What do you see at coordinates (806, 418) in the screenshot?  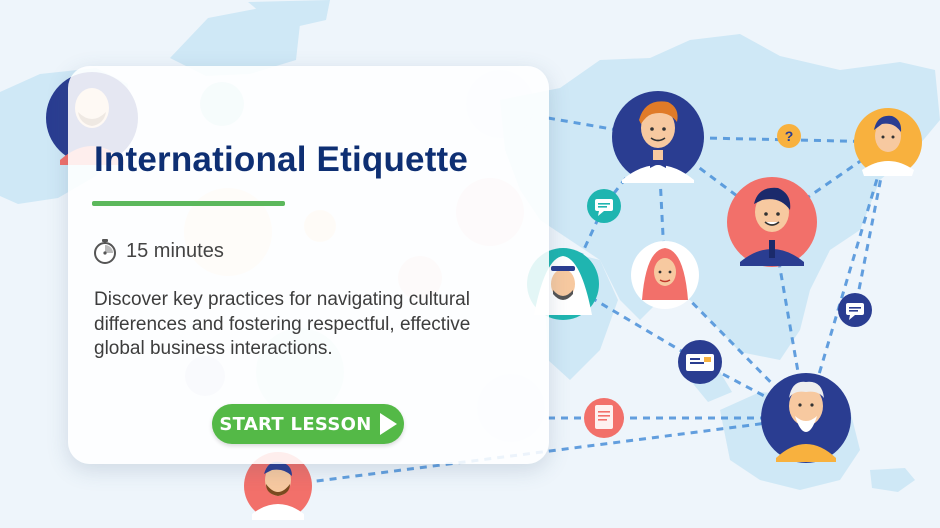 I see `avatar-elder-man` at bounding box center [806, 418].